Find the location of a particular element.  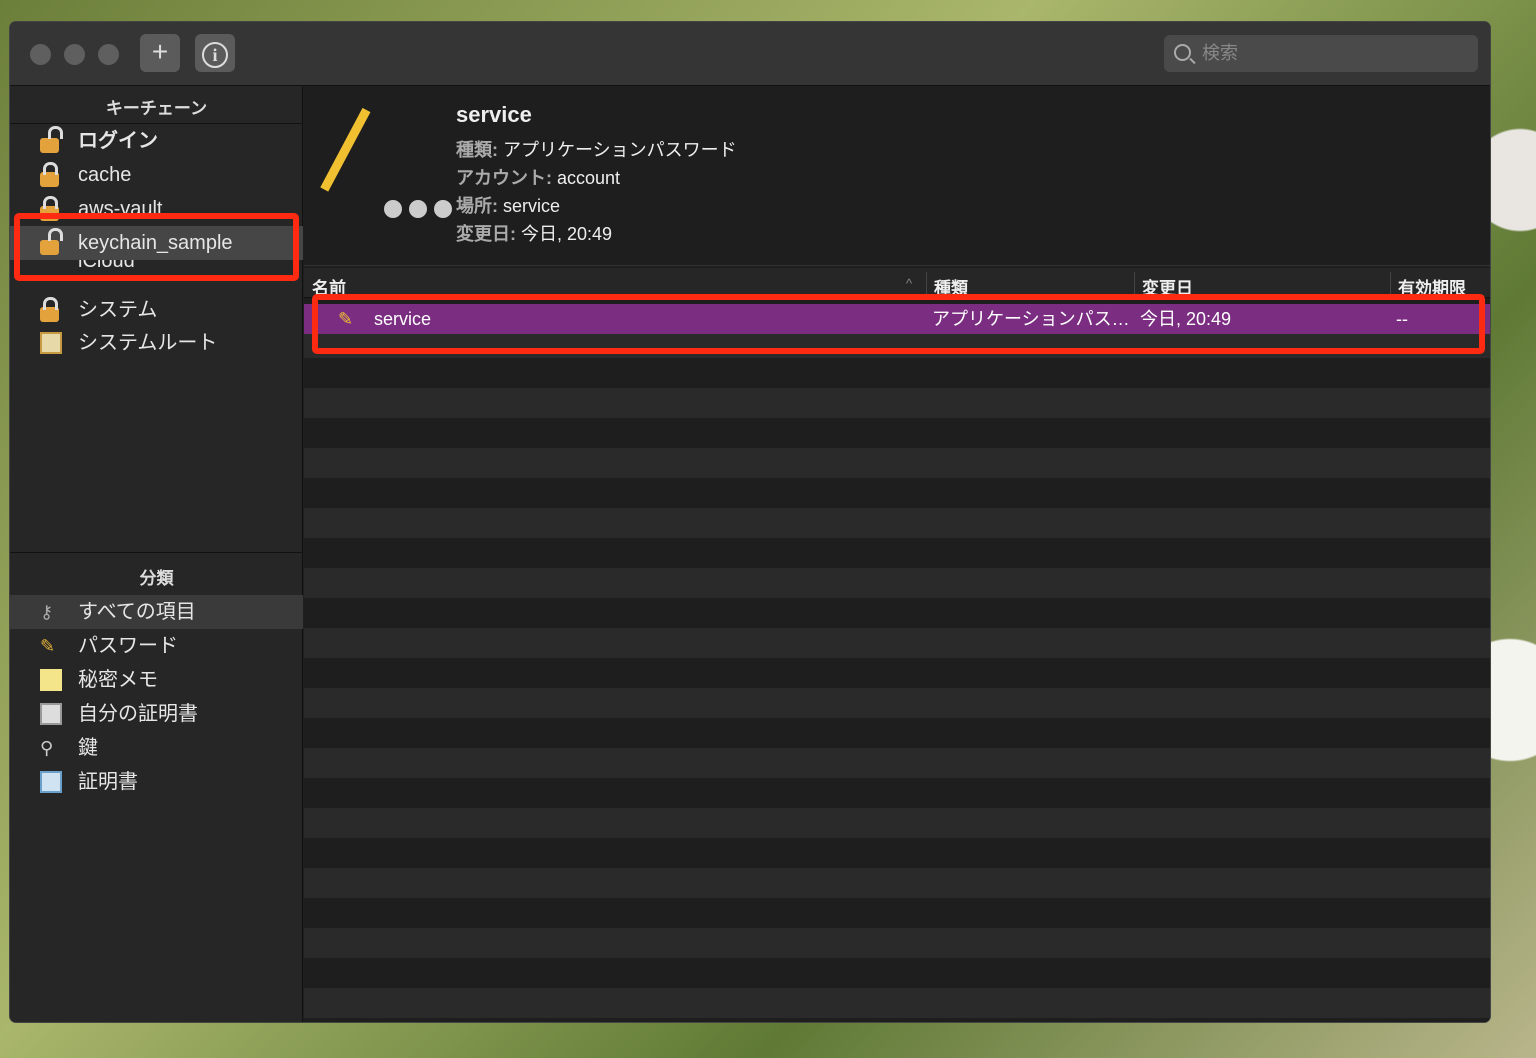

sidebar-item-certificates: 証明書 is located at coordinates (156, 782).